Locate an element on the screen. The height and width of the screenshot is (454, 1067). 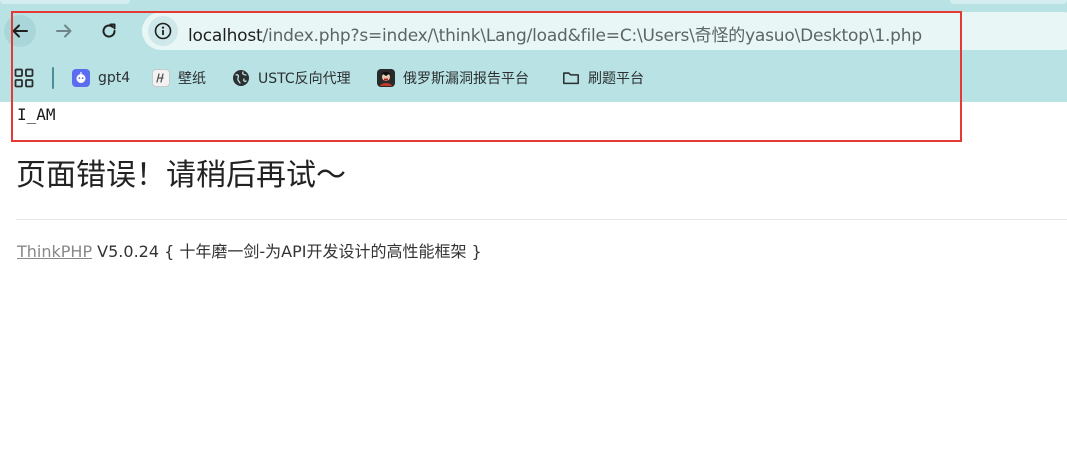
reload-icon is located at coordinates (109, 30).